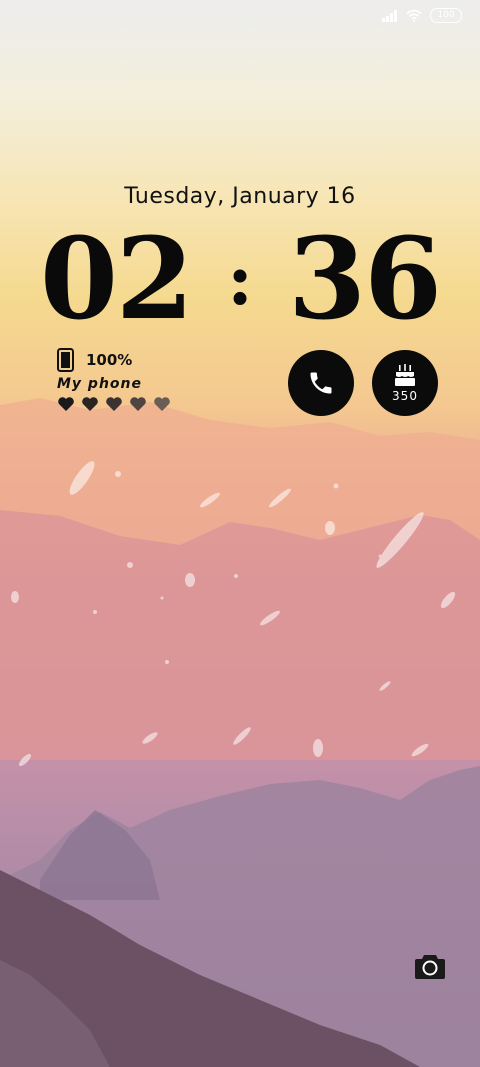 Image resolution: width=480 pixels, height=1067 pixels. What do you see at coordinates (405, 375) in the screenshot?
I see `cake-icon` at bounding box center [405, 375].